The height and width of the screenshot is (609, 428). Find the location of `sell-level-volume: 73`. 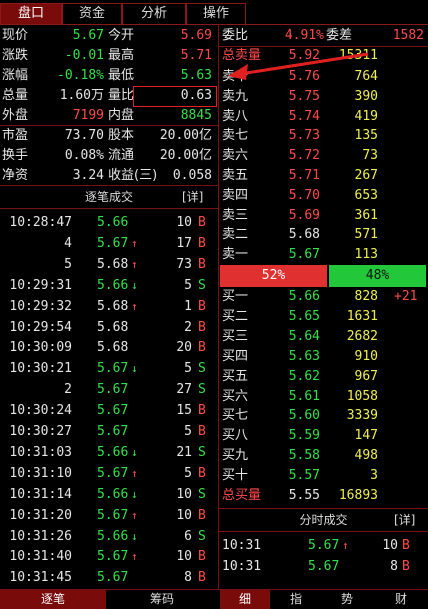

sell-level-volume: 73 is located at coordinates (370, 156).